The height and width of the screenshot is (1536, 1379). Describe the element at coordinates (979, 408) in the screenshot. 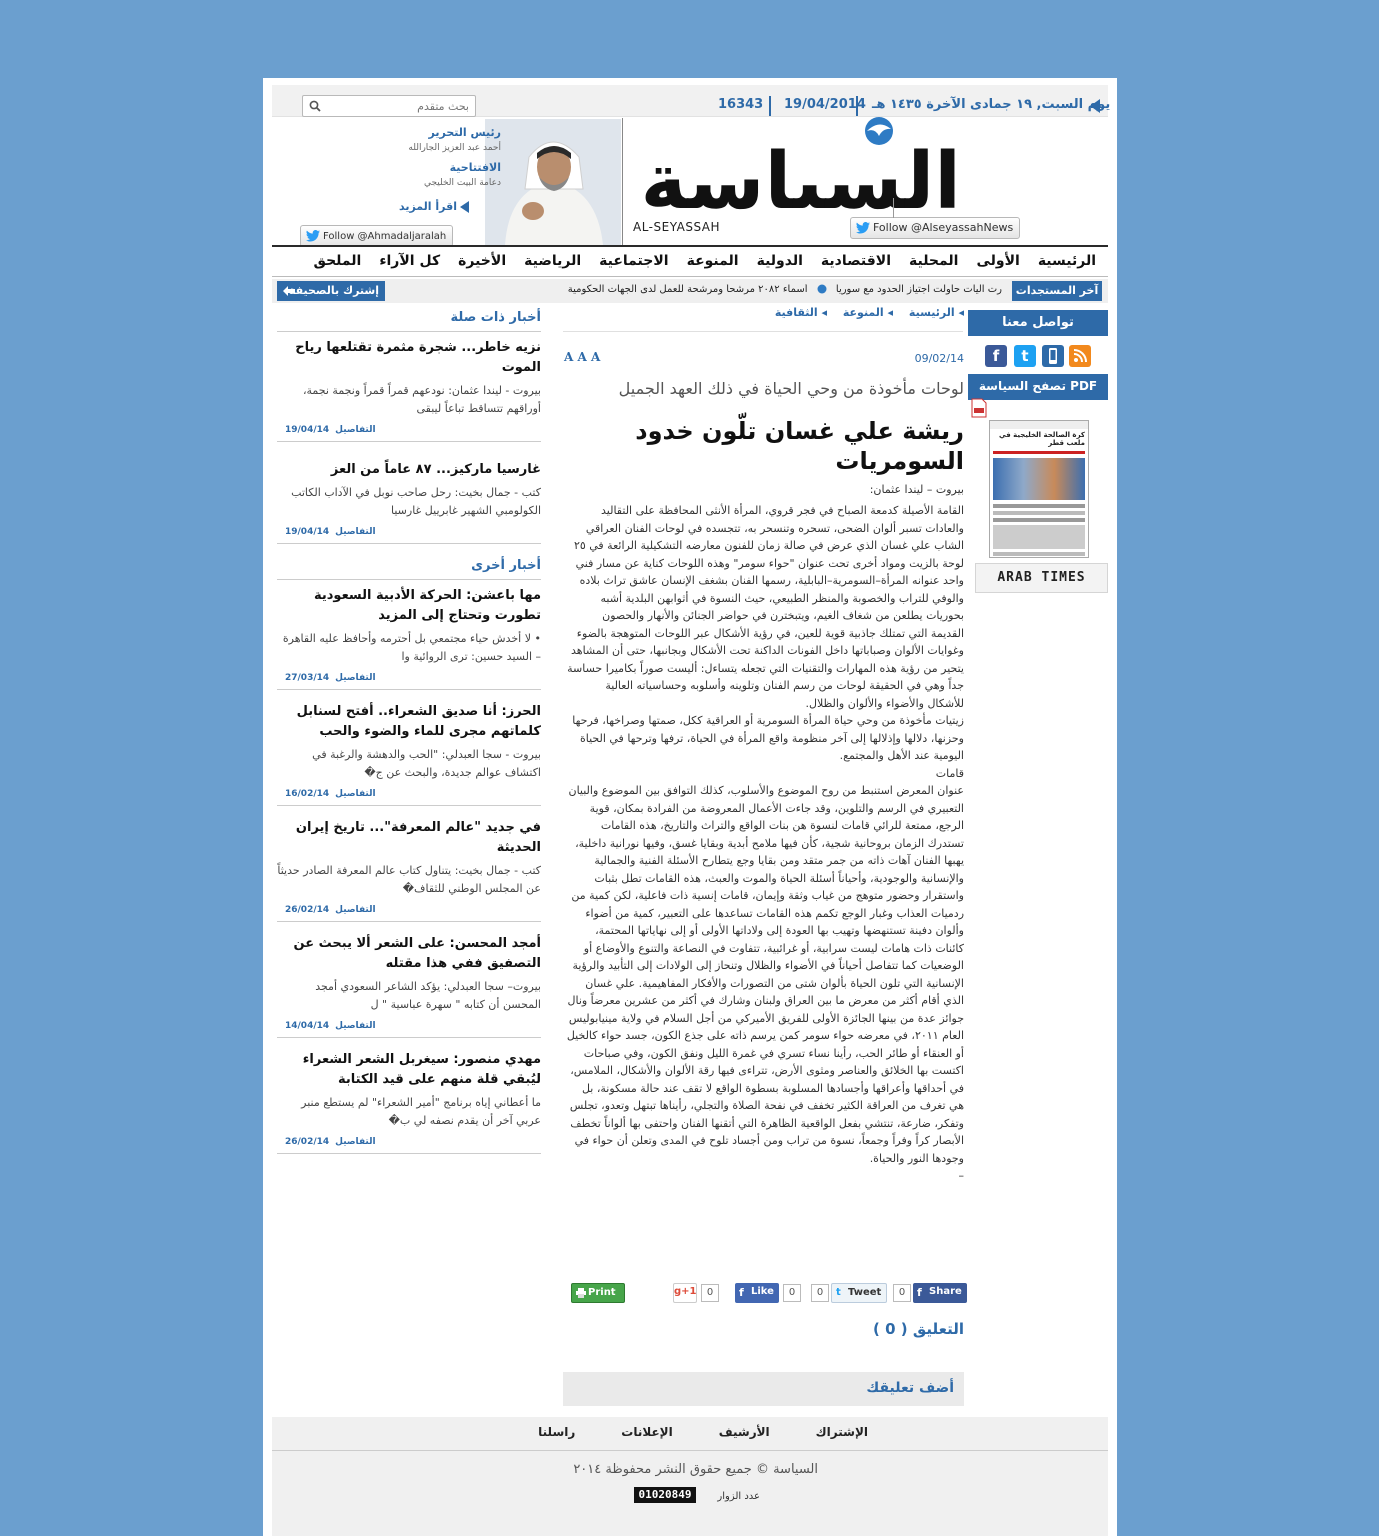

I see `pdf-icon` at that location.